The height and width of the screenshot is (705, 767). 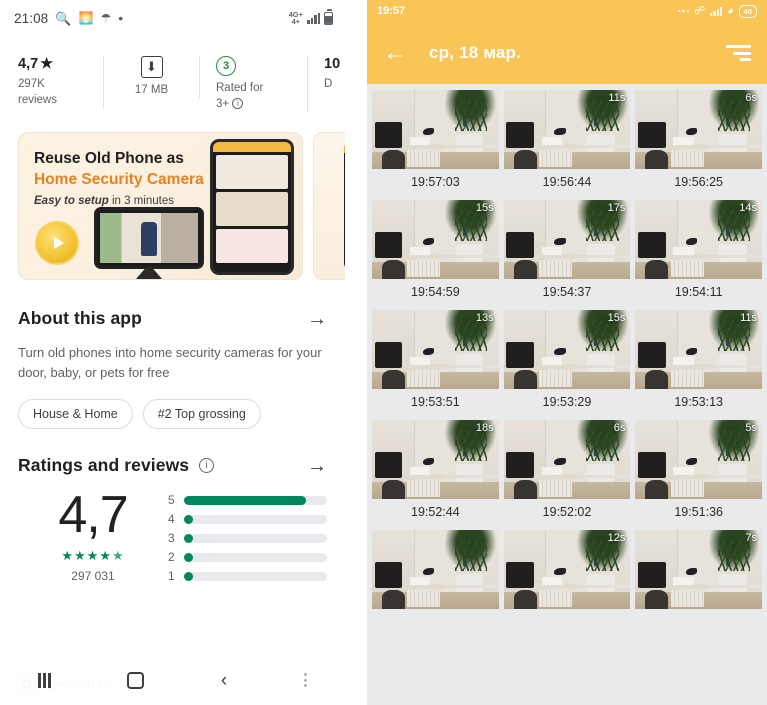 I want to click on weather-icon: 🌅, so click(x=86, y=18).